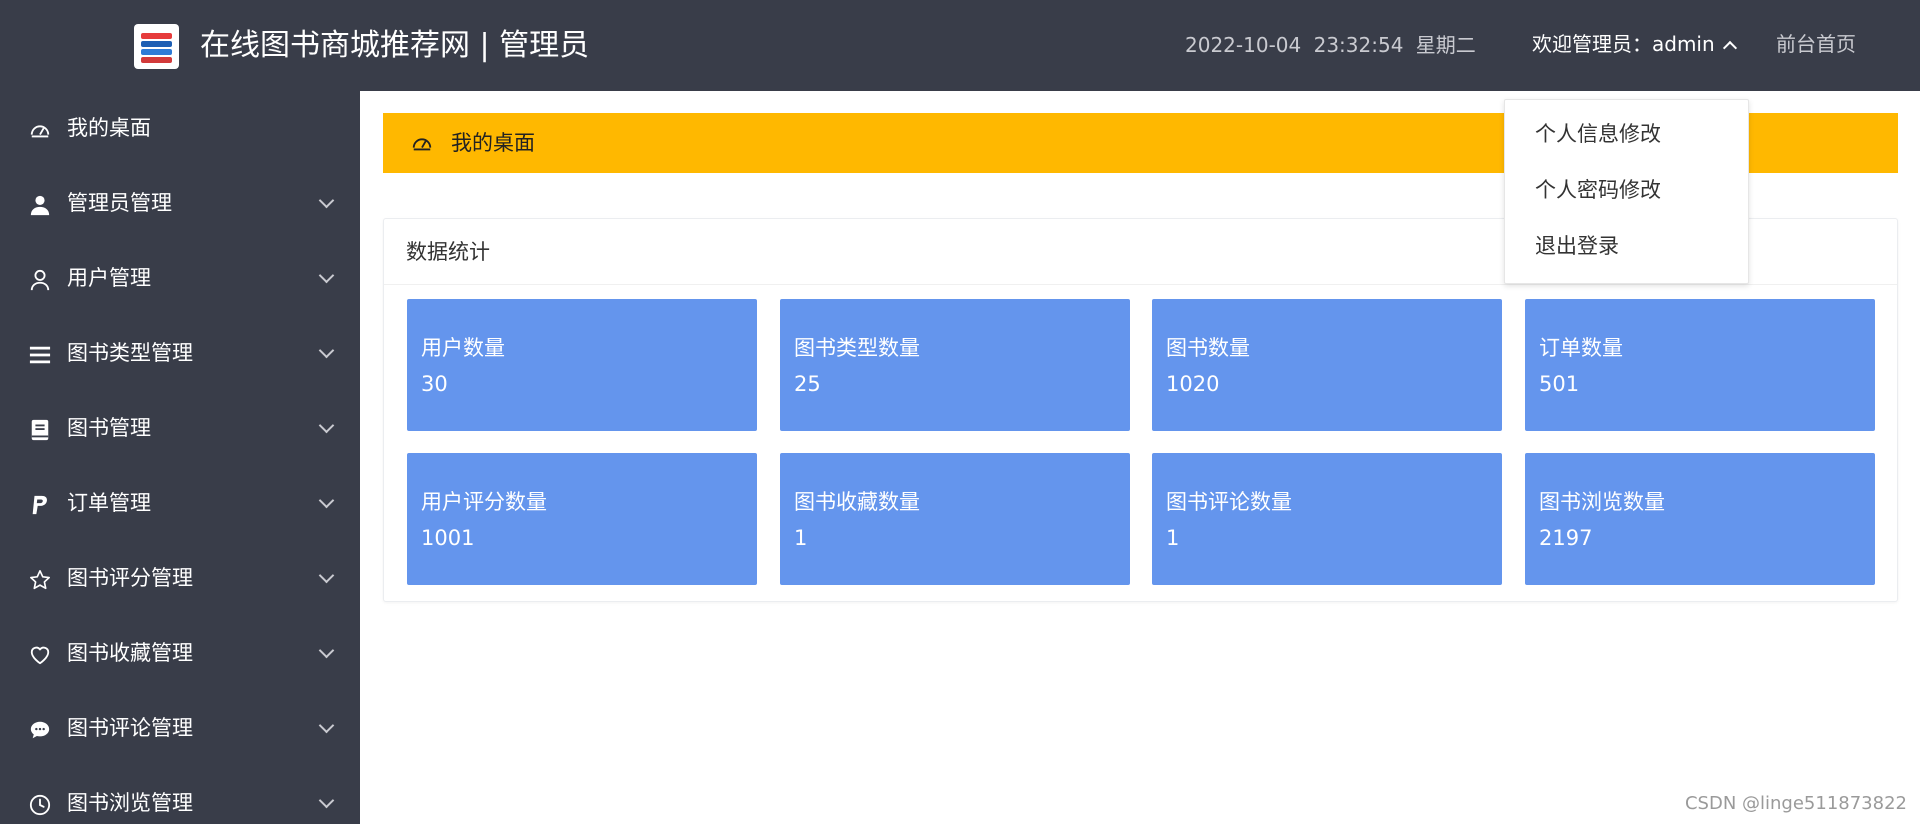 The height and width of the screenshot is (824, 1920). I want to click on stat-value: 1001, so click(448, 538).